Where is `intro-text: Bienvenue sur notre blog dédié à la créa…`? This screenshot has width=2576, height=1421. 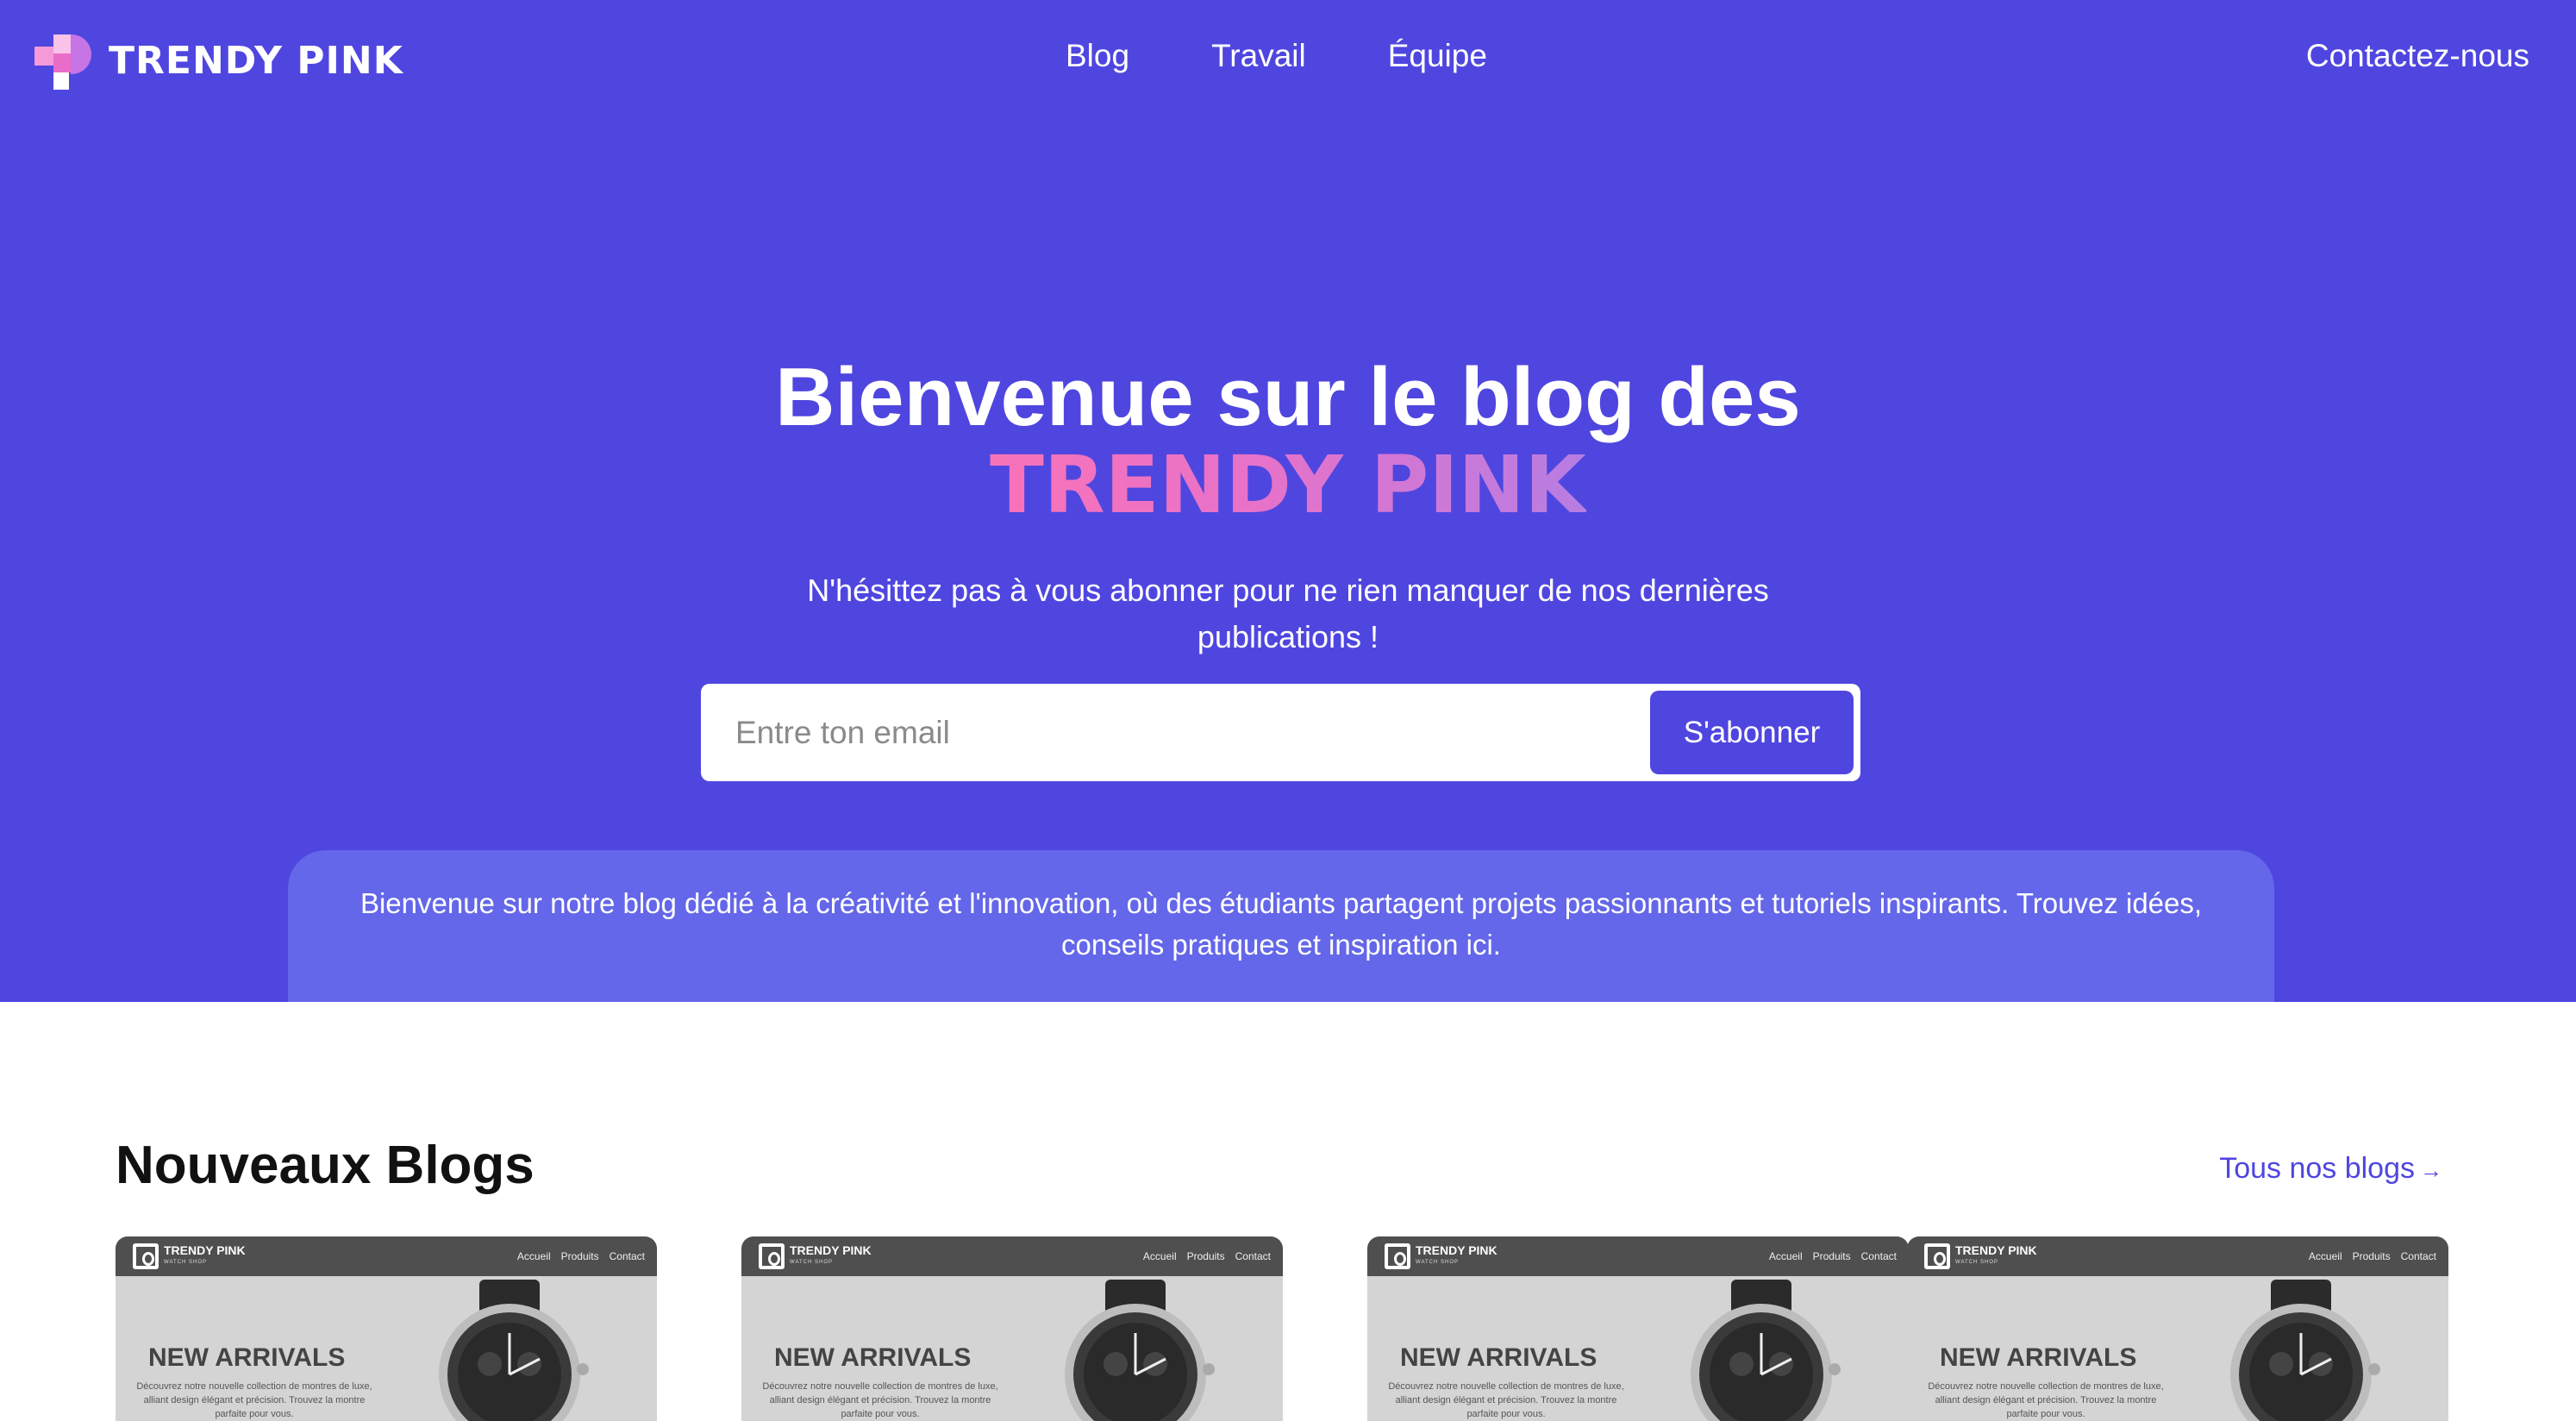
intro-text: Bienvenue sur notre blog dédié à la créa… is located at coordinates (1281, 924).